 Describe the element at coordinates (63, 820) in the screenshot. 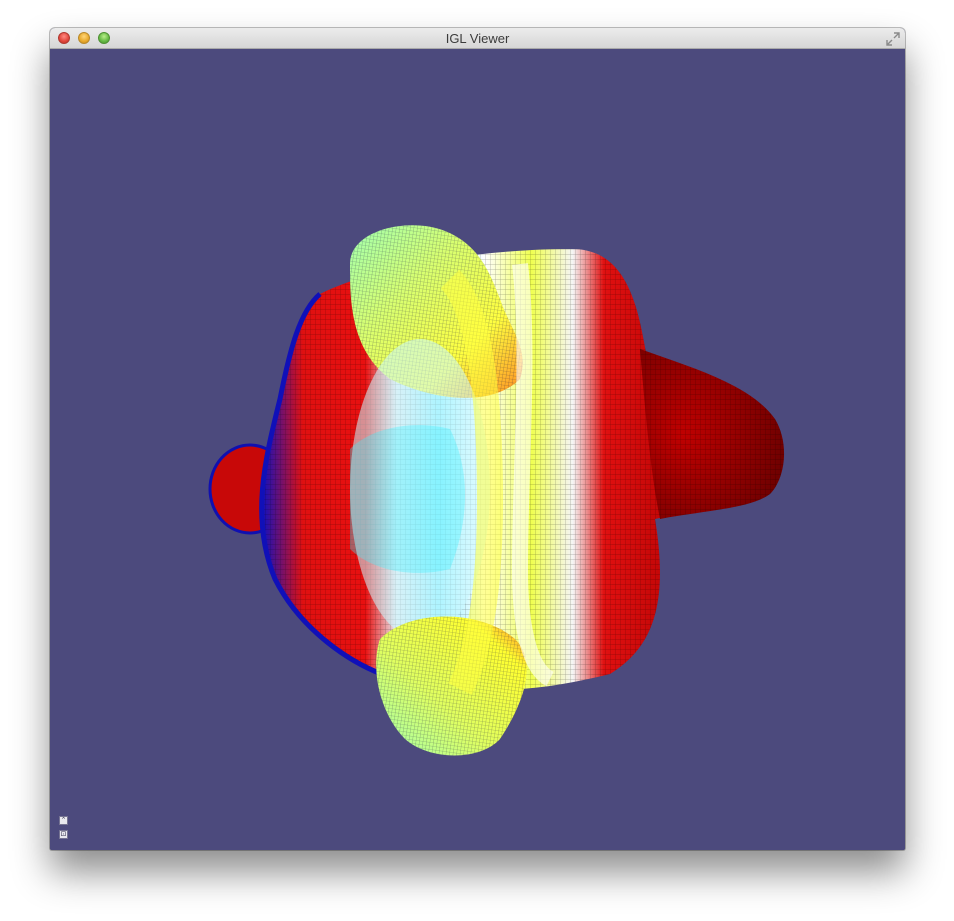

I see `chevron-up-icon: ⌃` at that location.